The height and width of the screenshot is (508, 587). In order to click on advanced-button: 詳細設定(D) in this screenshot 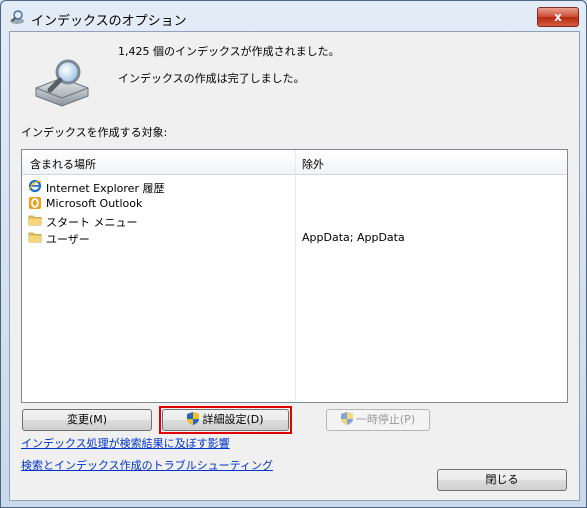, I will do `click(225, 420)`.